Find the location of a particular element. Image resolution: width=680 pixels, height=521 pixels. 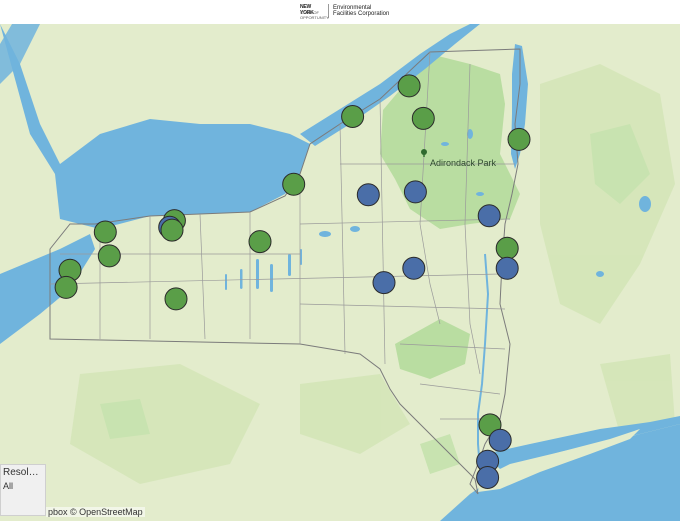

resolution-value: All is located at coordinates (23, 486).